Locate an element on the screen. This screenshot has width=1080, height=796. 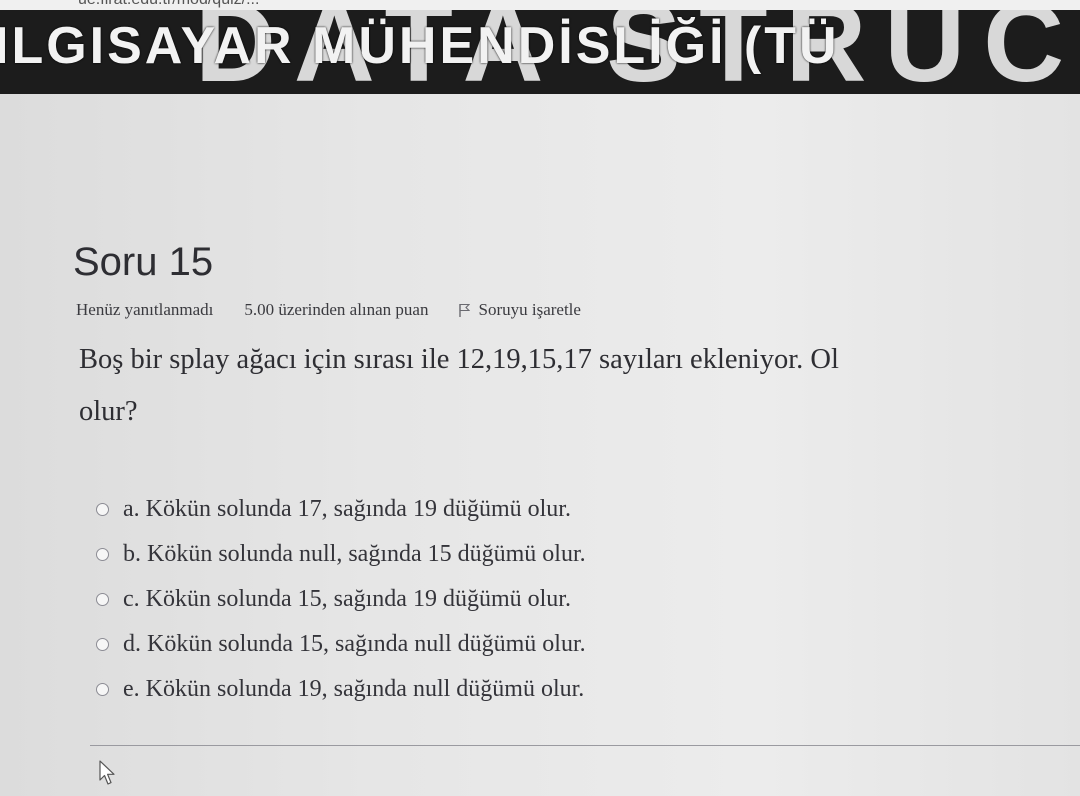
mouse-pointer-icon is located at coordinates (107, 772).